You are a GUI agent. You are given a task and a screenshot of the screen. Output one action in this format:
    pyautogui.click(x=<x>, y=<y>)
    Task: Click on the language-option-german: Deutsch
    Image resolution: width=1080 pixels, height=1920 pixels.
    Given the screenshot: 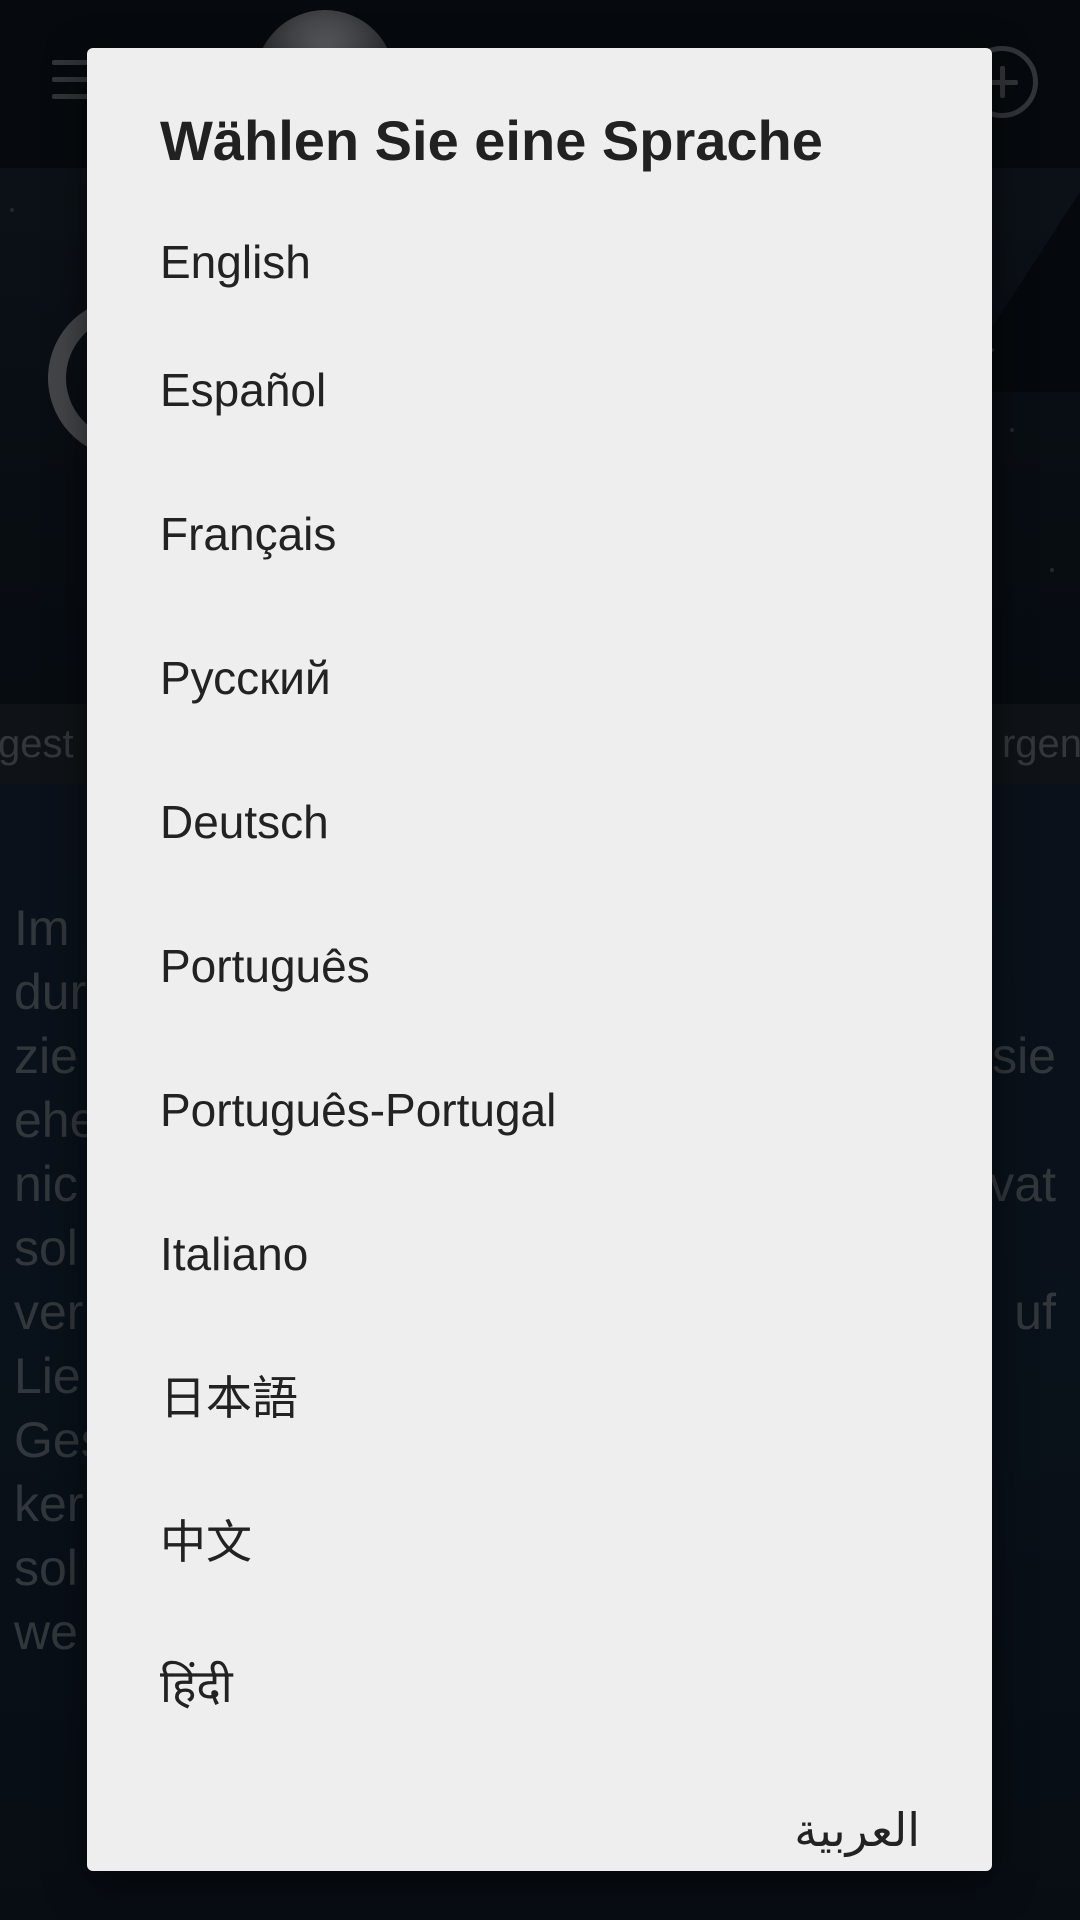 What is the action you would take?
    pyautogui.click(x=539, y=822)
    